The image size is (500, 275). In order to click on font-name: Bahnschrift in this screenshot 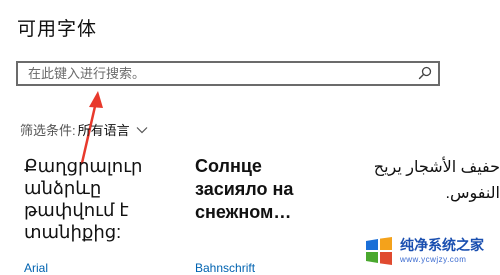, I will do `click(225, 268)`.